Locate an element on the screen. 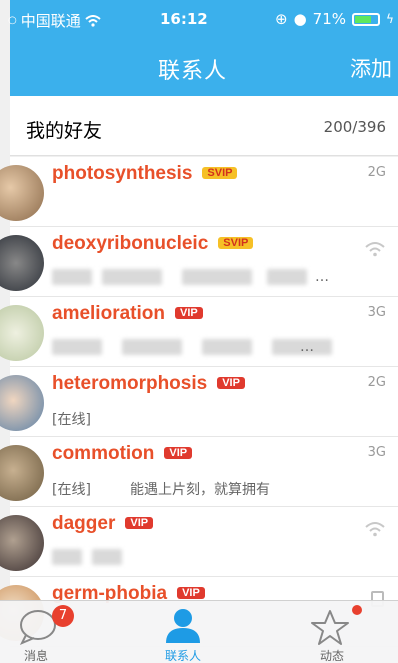 Image resolution: width=398 pixels, height=663 pixels. list-item: heteromorphosis VIP 2G [在线] is located at coordinates (199, 402).